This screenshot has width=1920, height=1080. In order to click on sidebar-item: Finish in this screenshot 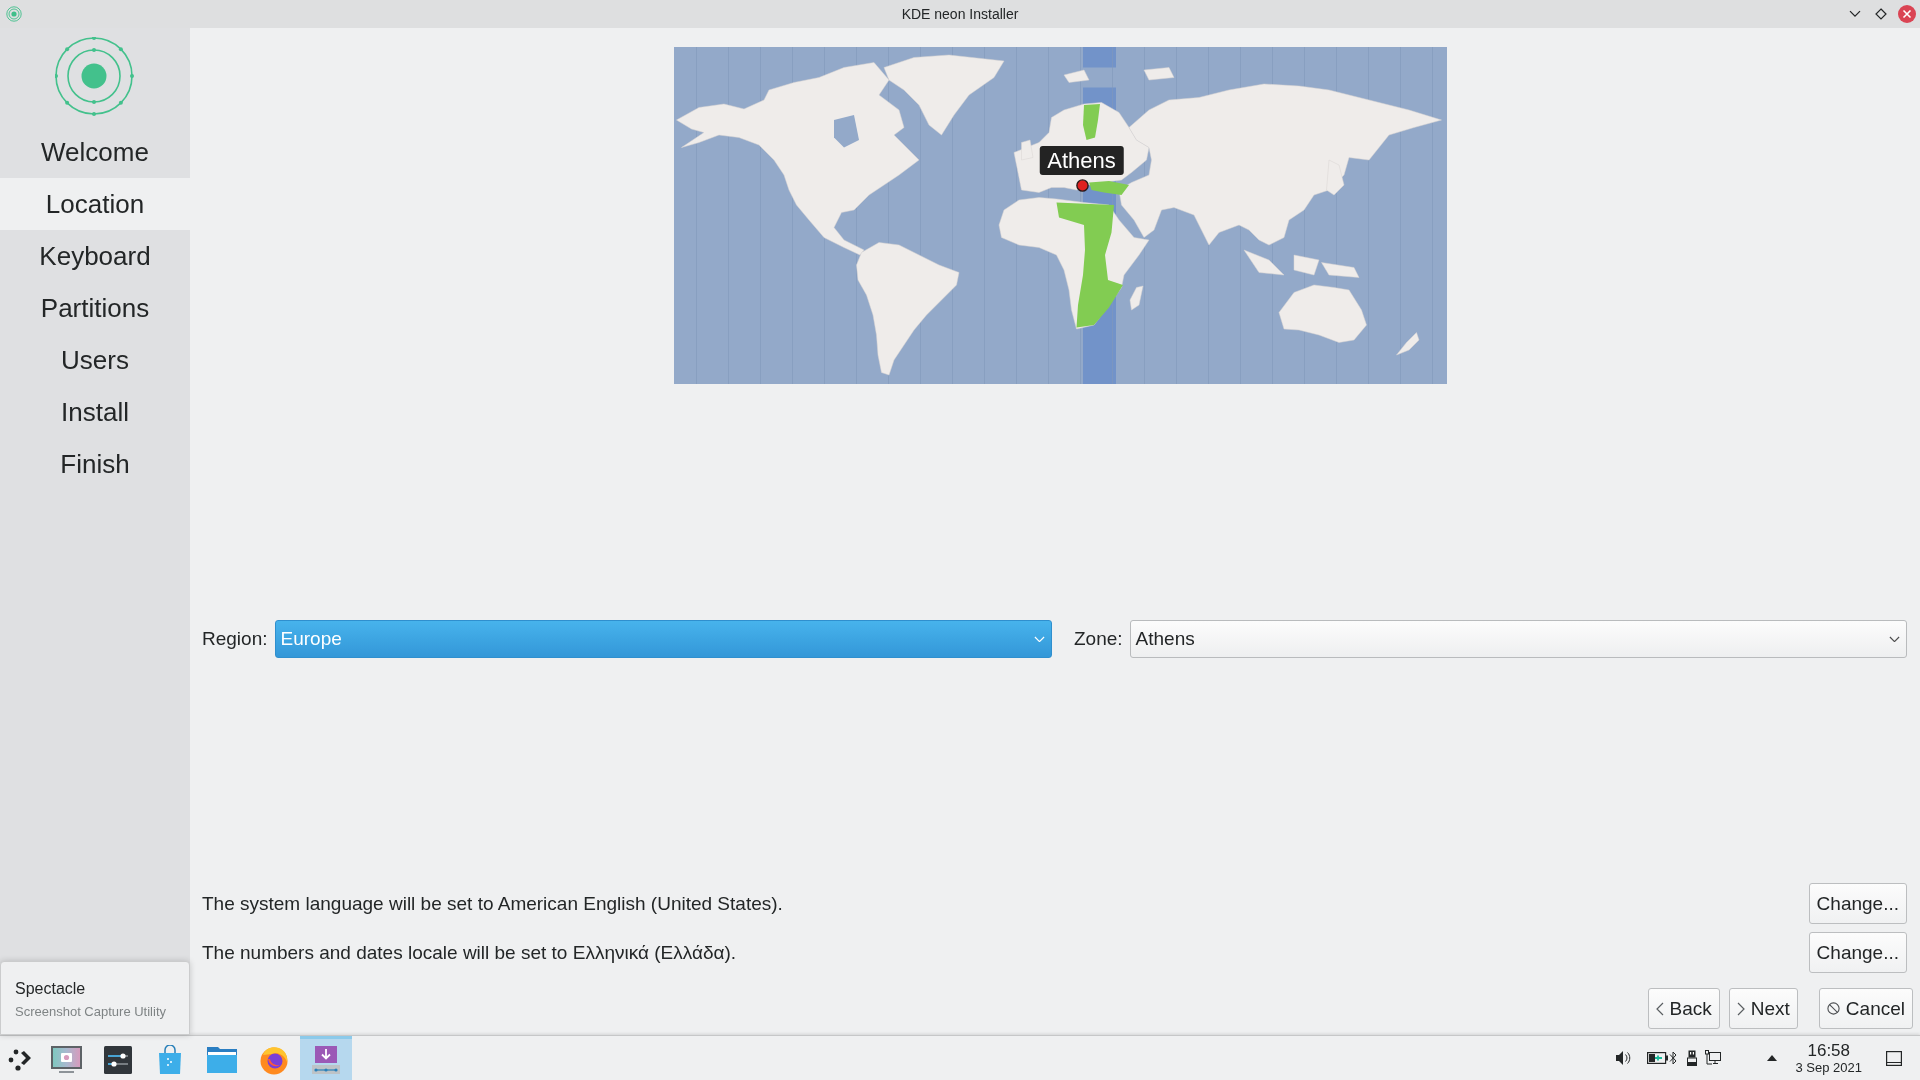, I will do `click(95, 464)`.